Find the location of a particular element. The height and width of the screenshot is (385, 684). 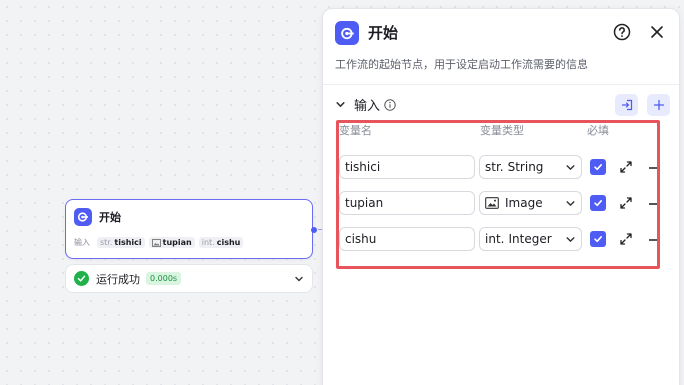

panel-title: 开始 is located at coordinates (383, 33).